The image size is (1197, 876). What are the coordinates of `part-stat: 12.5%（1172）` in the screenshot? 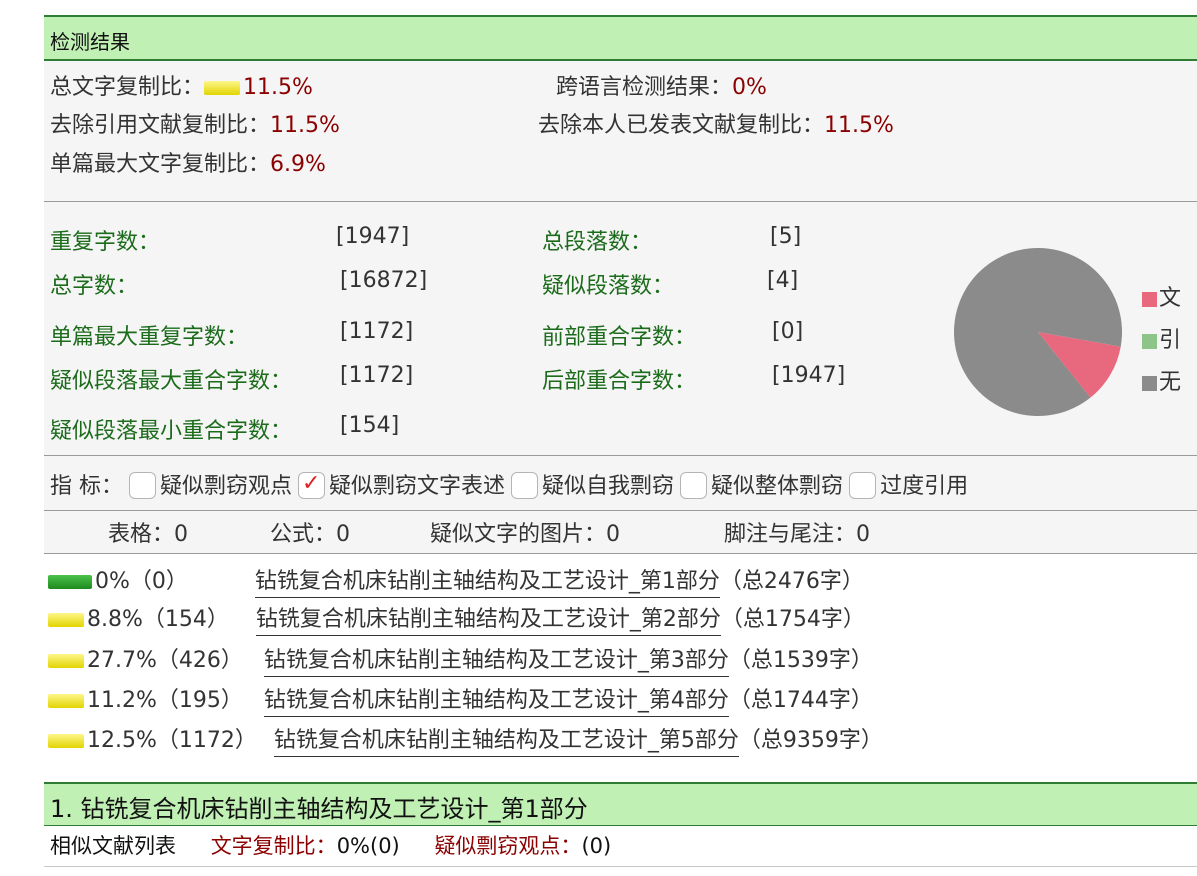 It's located at (172, 740).